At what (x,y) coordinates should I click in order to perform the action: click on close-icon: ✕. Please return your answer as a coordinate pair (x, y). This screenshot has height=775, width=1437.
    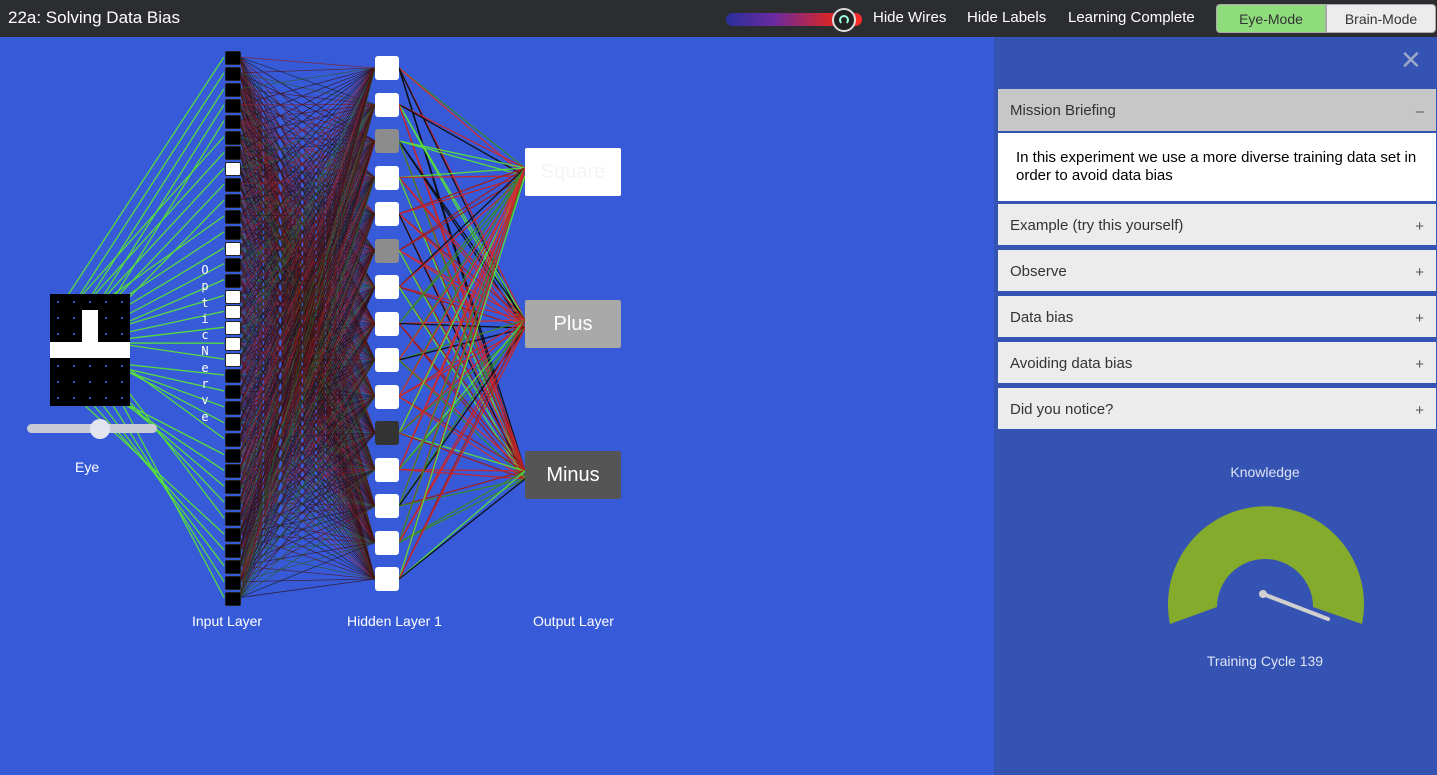
    Looking at the image, I should click on (1411, 60).